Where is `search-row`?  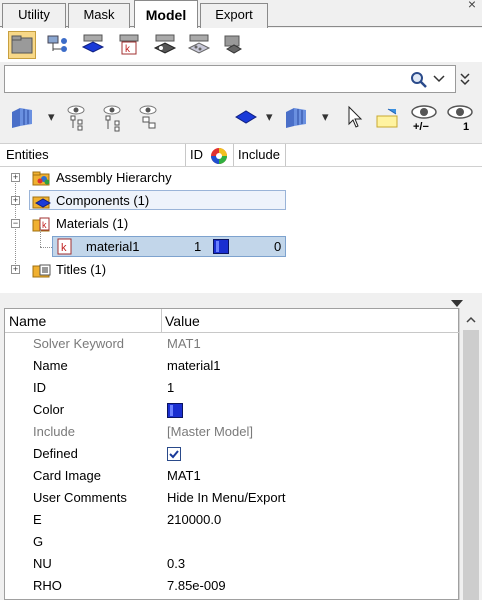 search-row is located at coordinates (241, 79).